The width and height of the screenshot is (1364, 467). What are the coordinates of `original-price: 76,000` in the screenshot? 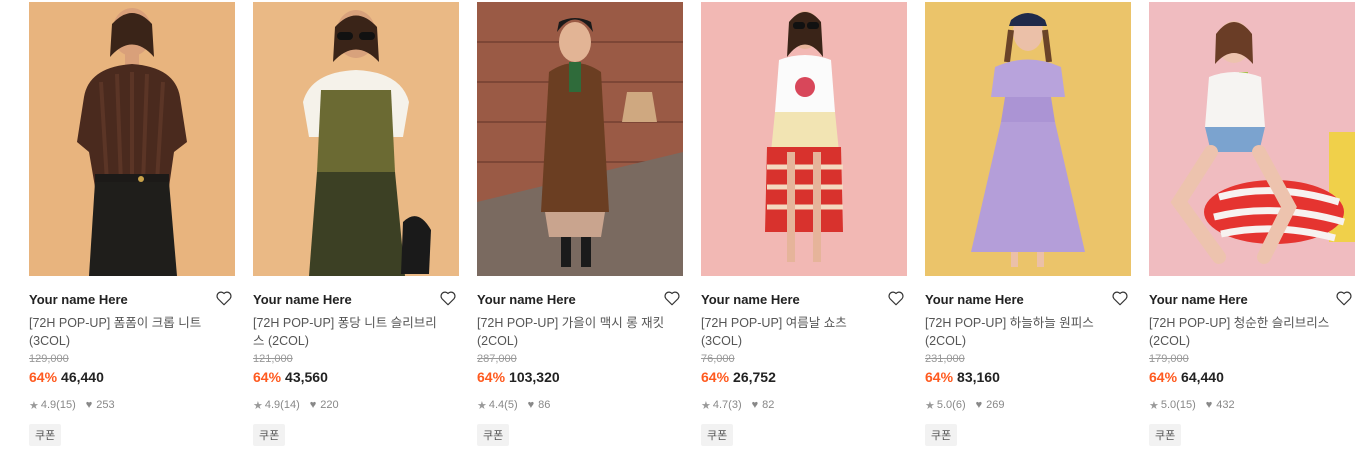 It's located at (718, 359).